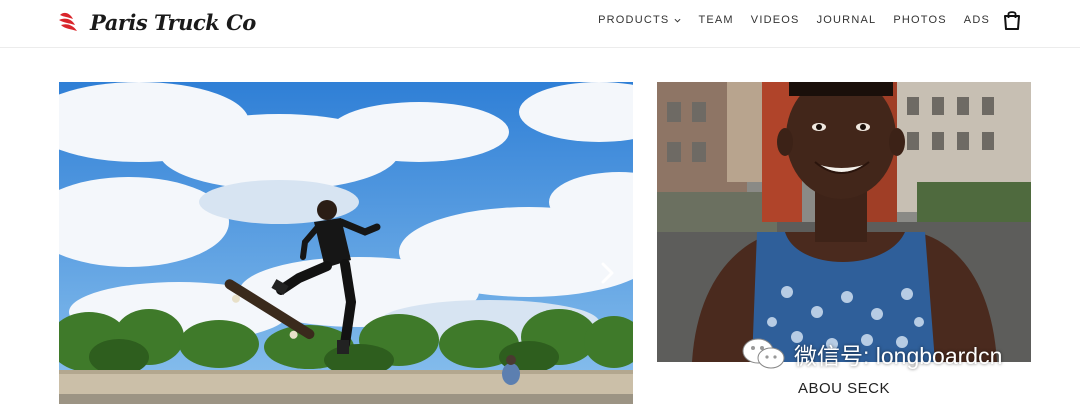 Image resolution: width=1080 pixels, height=404 pixels. Describe the element at coordinates (919, 20) in the screenshot. I see `nav-photos: PHOTOS` at that location.